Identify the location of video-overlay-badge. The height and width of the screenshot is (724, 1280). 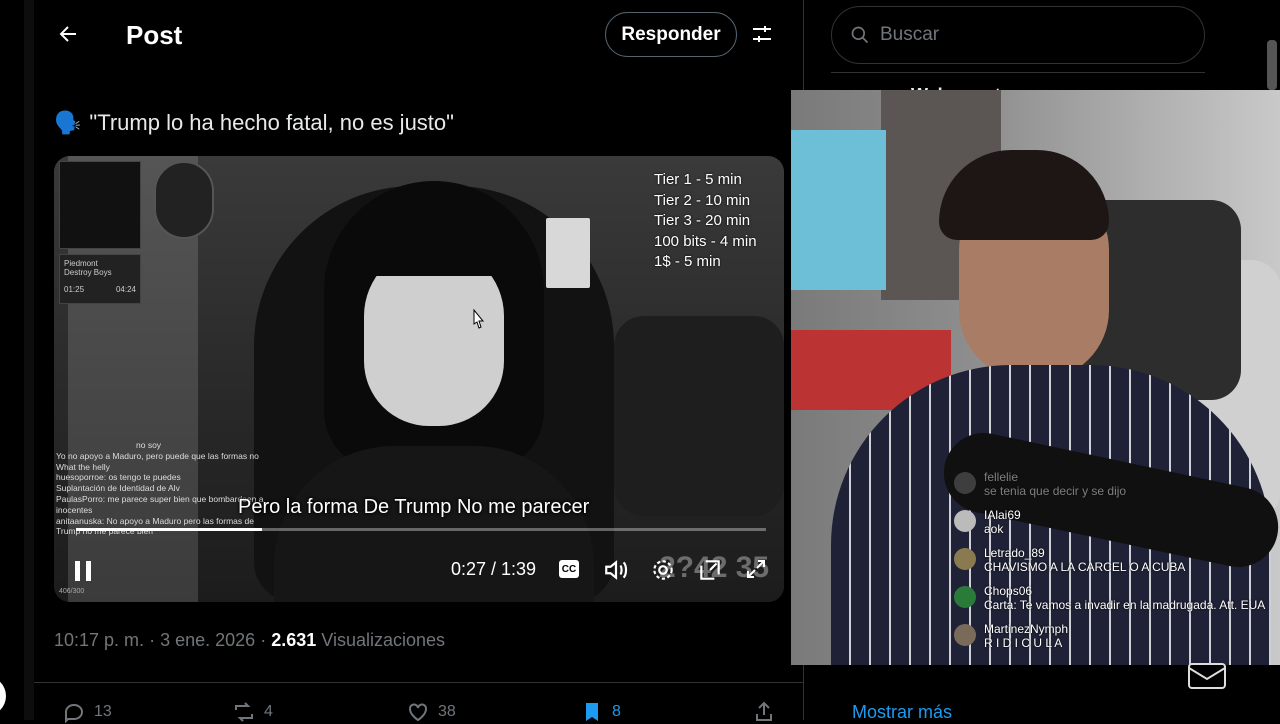
(184, 200).